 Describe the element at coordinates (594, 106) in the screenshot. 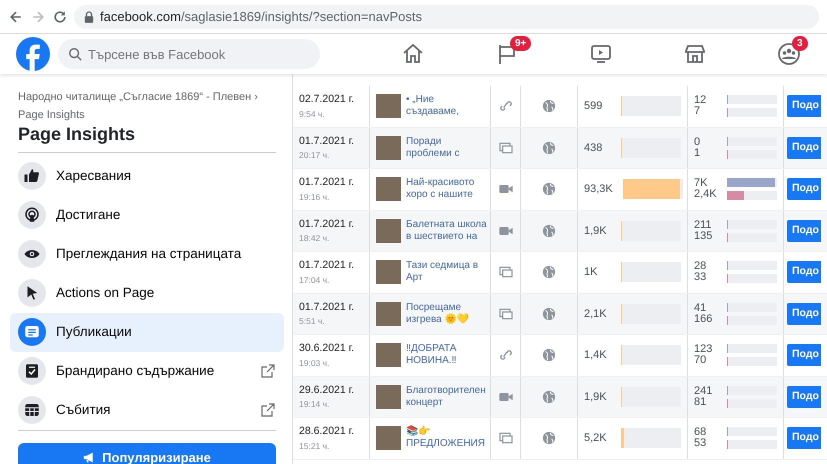

I see `reach-value: 599` at that location.